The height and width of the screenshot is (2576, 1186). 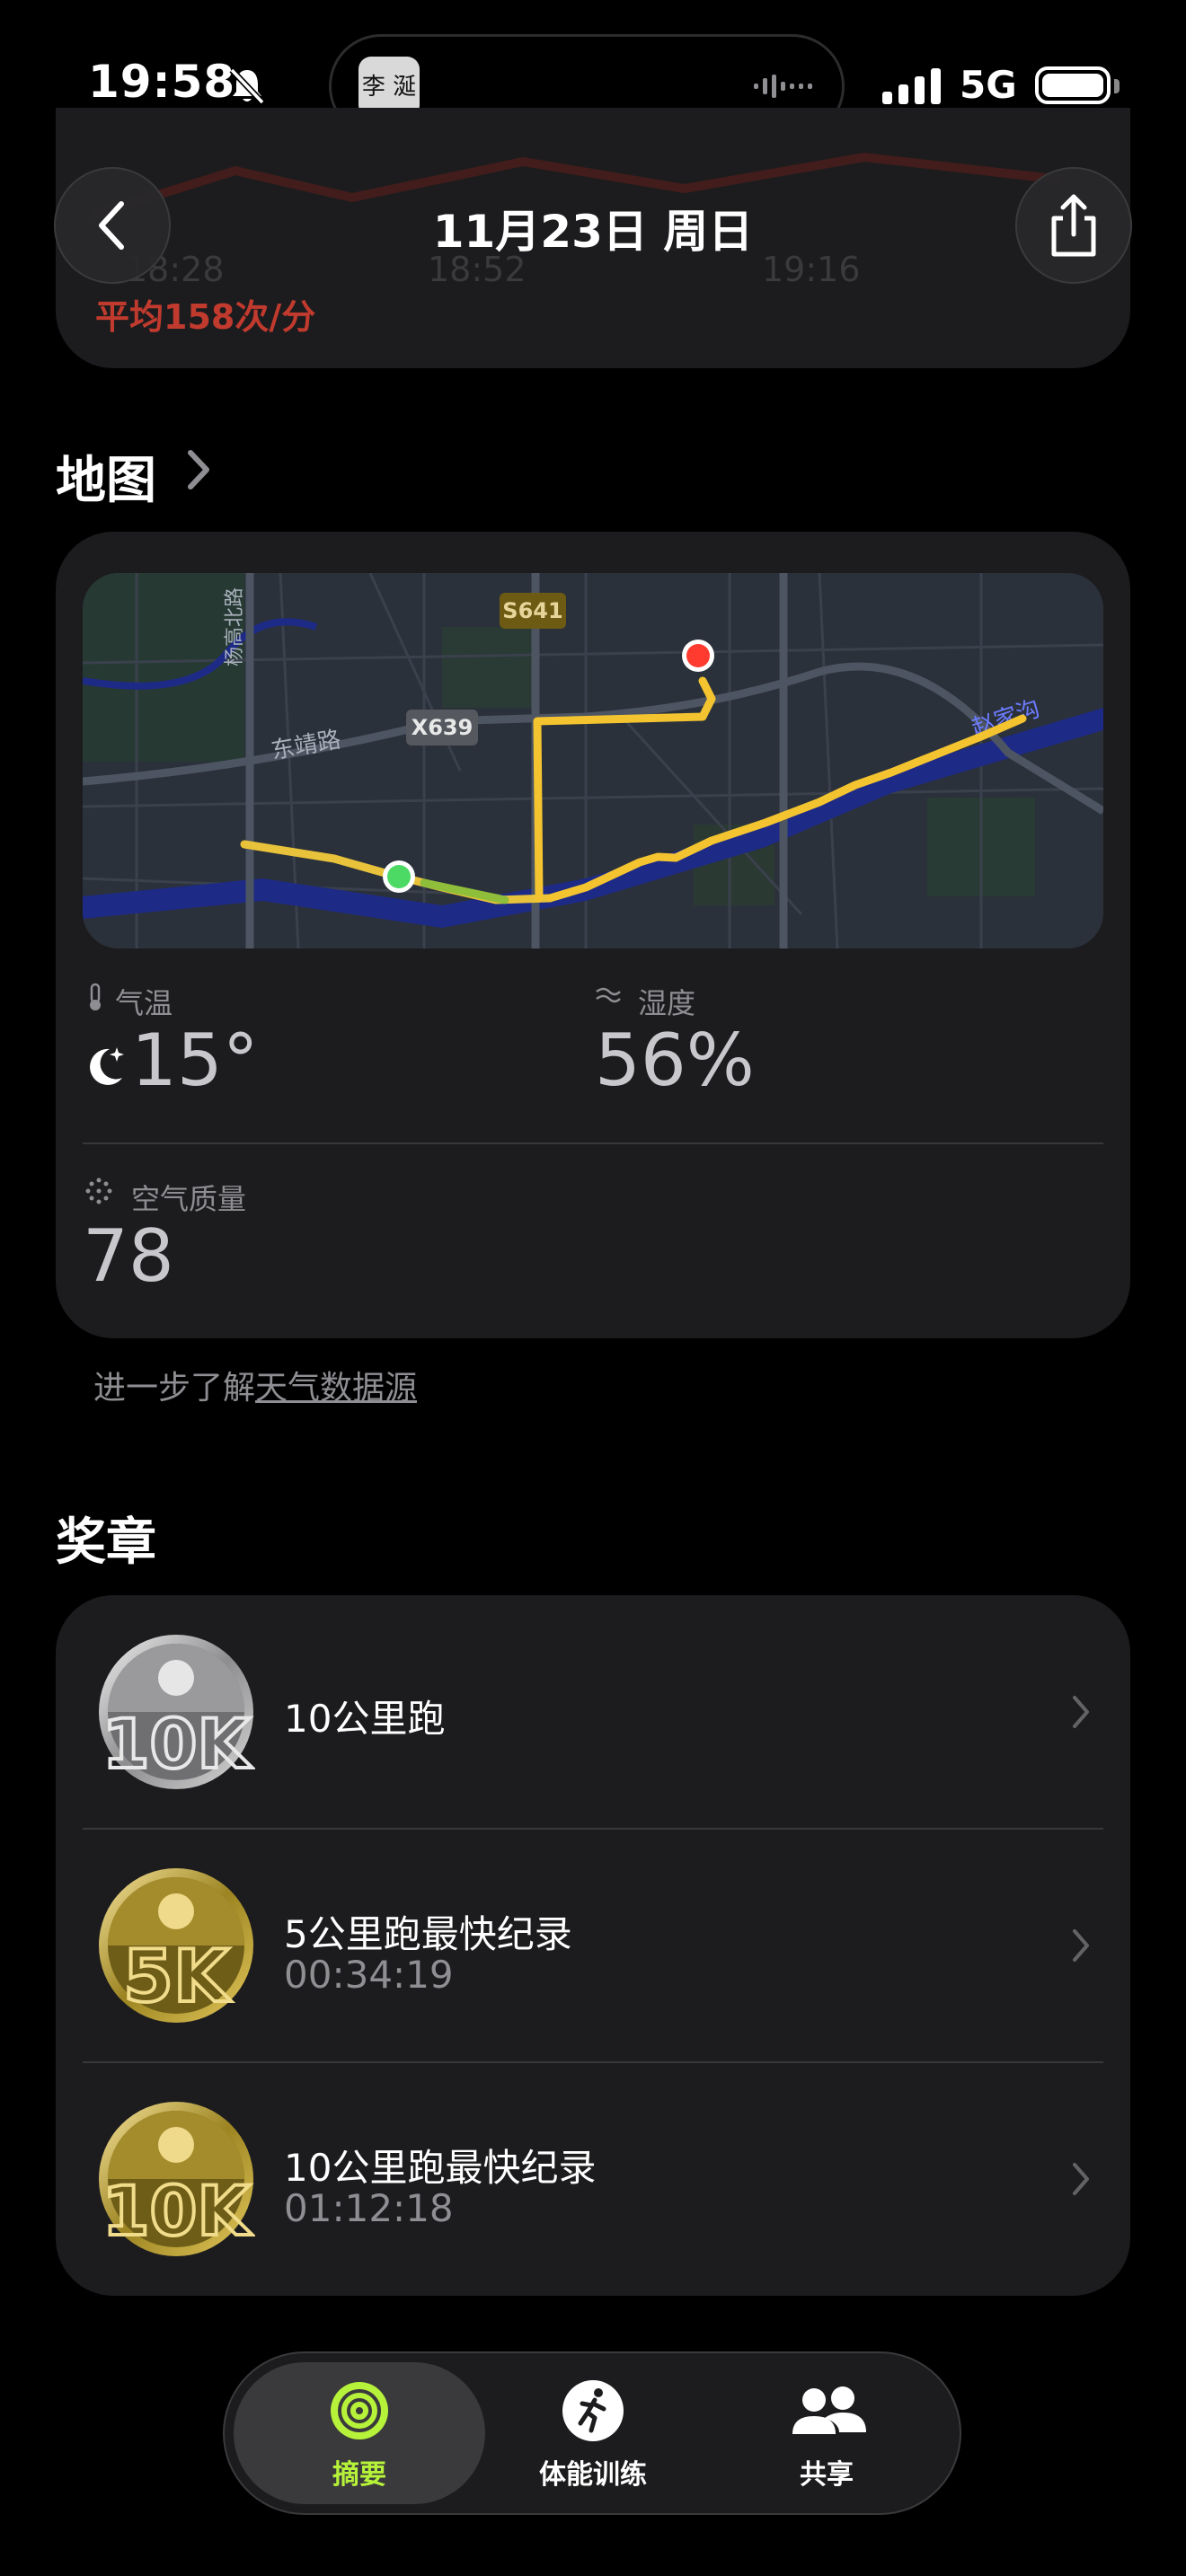 What do you see at coordinates (369, 2208) in the screenshot?
I see `award-subtitle: 01:12:18` at bounding box center [369, 2208].